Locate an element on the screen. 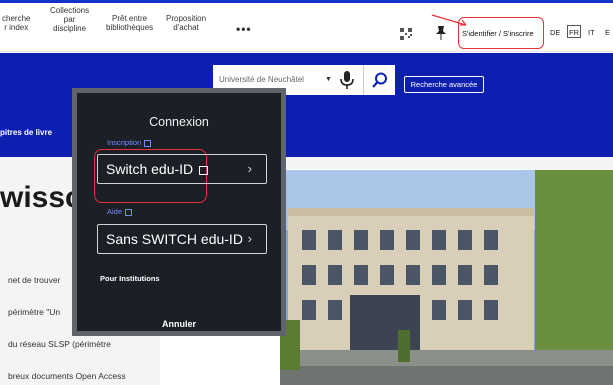 The height and width of the screenshot is (385, 613). pin-icon is located at coordinates (441, 33).